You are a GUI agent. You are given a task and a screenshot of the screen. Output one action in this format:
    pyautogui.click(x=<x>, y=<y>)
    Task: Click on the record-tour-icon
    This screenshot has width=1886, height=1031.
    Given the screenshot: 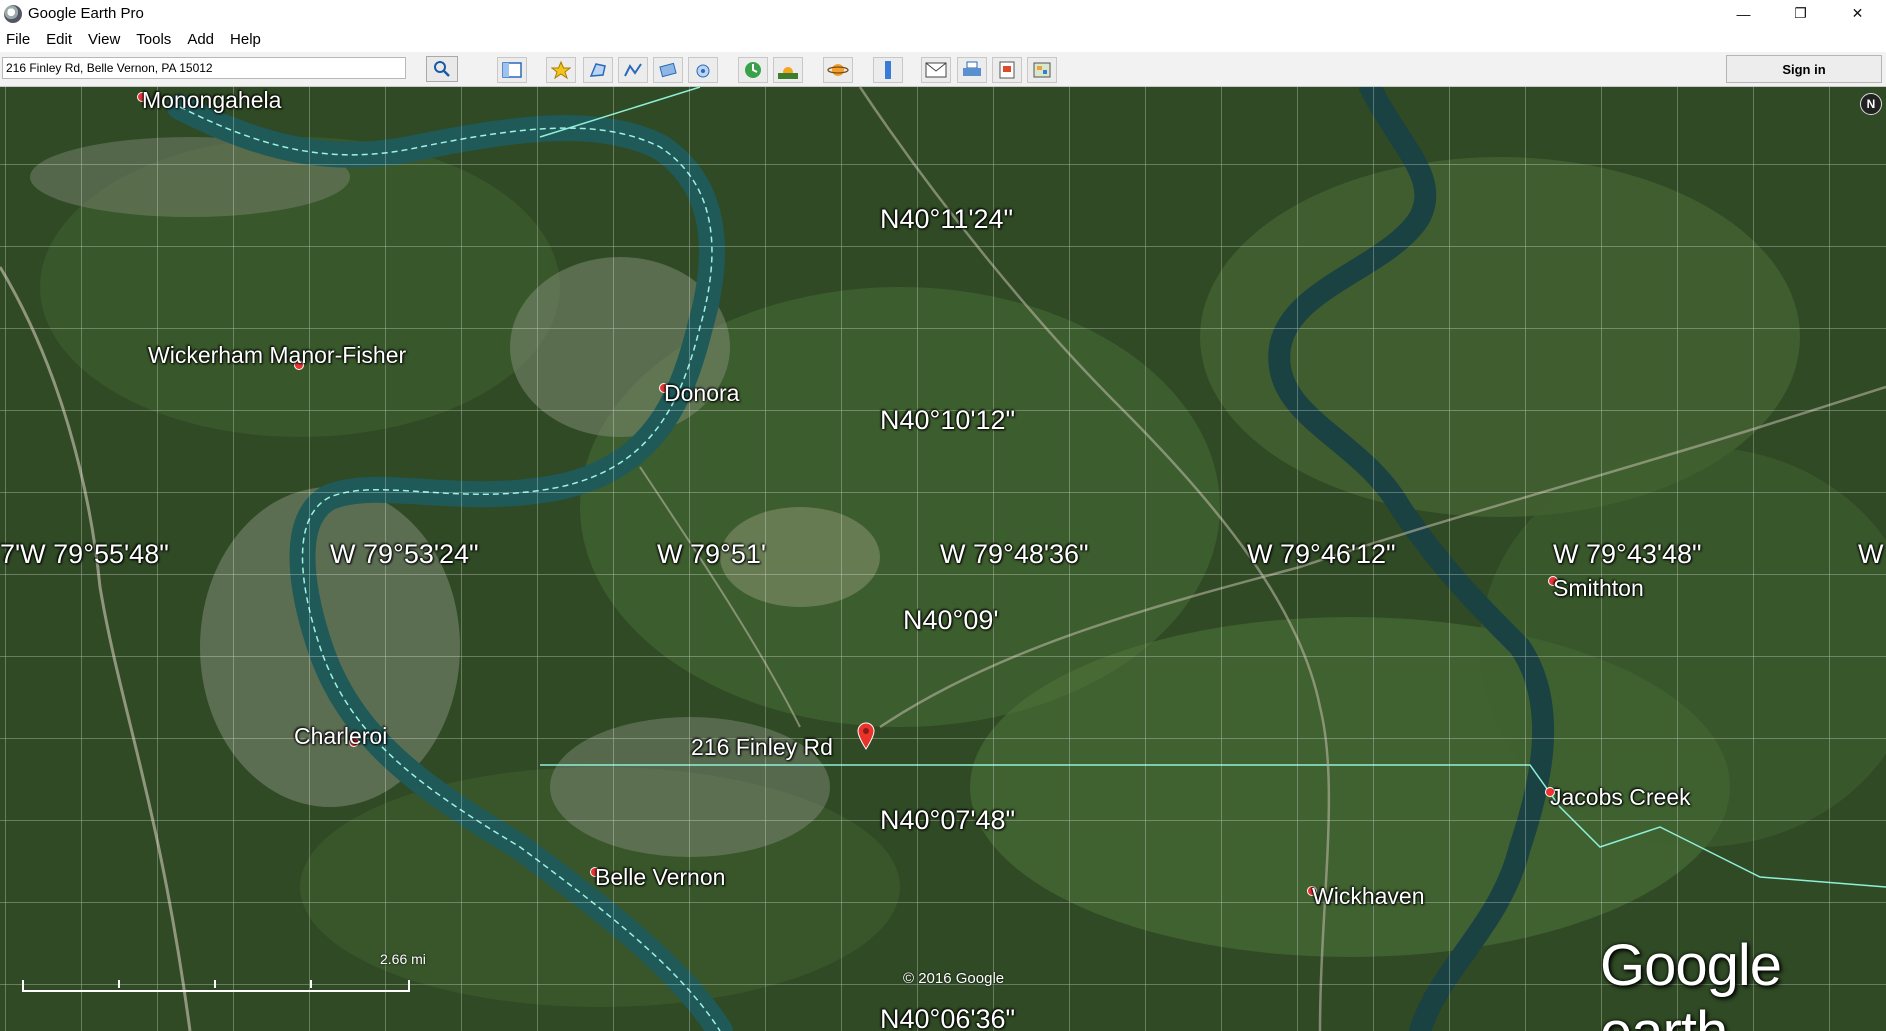 What is the action you would take?
    pyautogui.click(x=703, y=71)
    